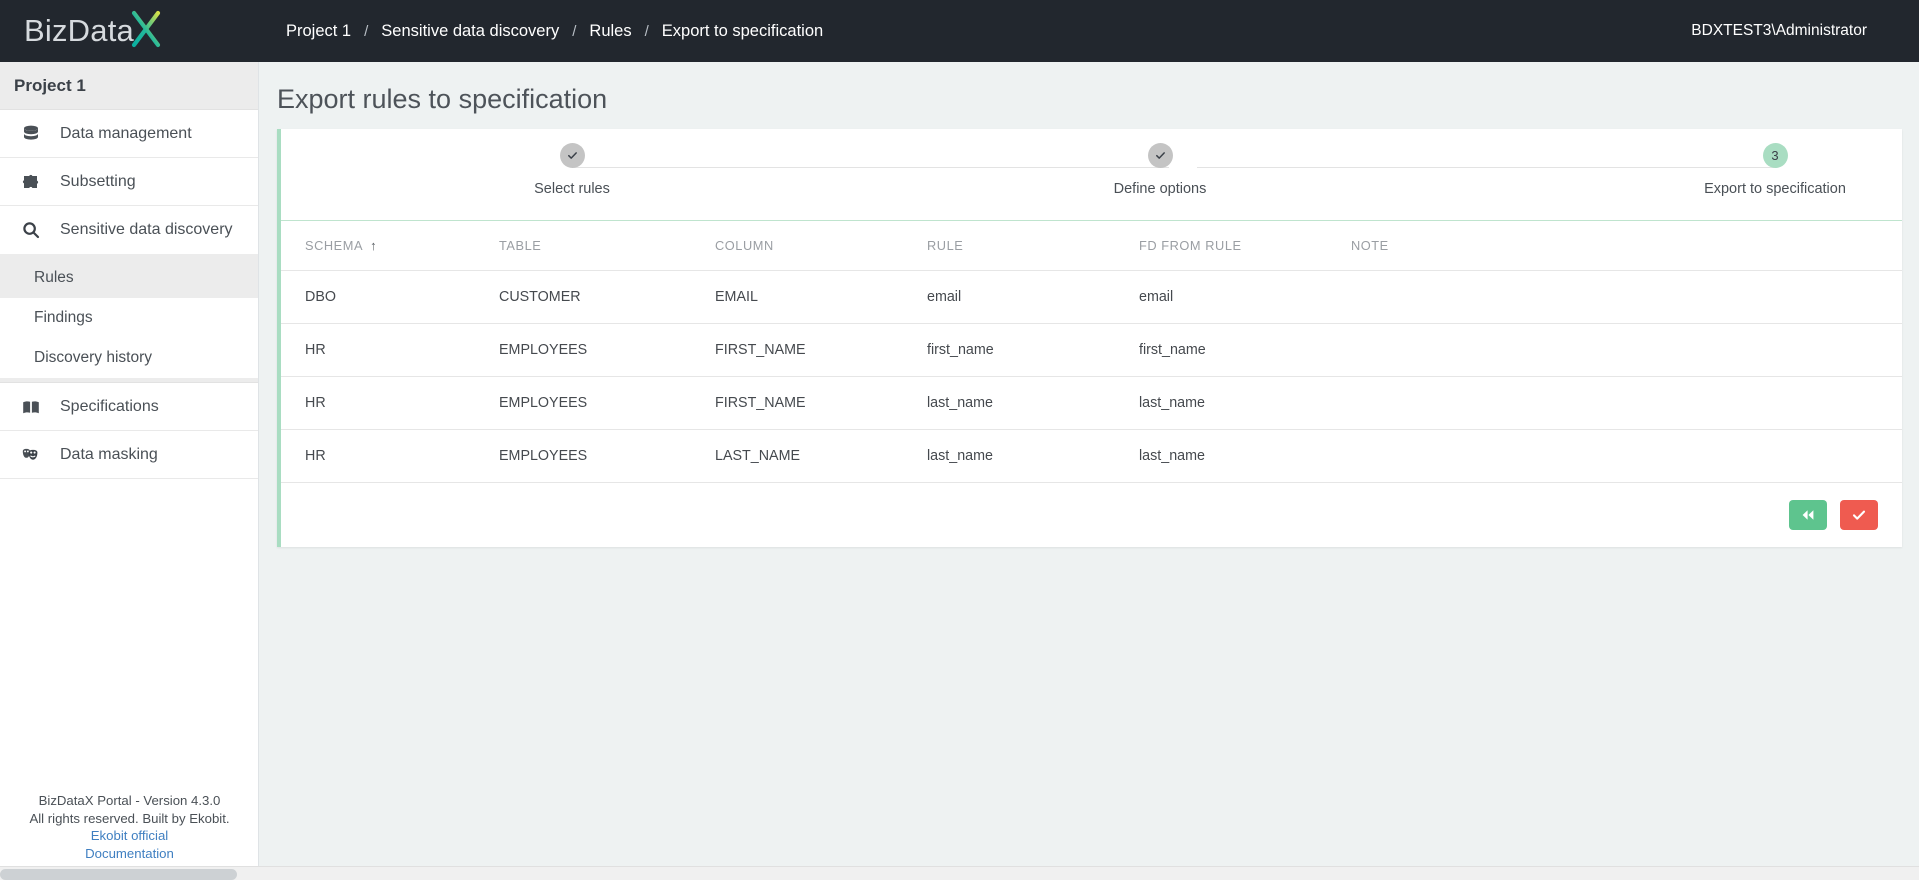 Image resolution: width=1919 pixels, height=880 pixels. Describe the element at coordinates (129, 818) in the screenshot. I see `footer-rights: All rights reserved. Built by Ekobit.` at that location.